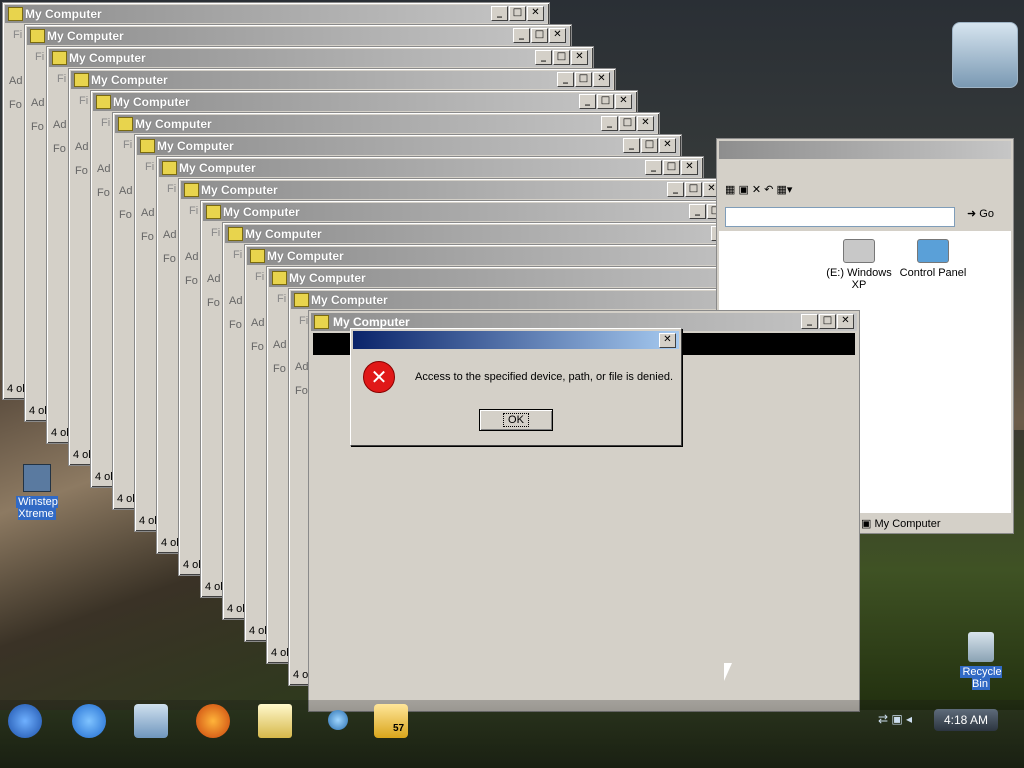 This screenshot has width=1024, height=768. I want to click on go-button: ➜ Go, so click(980, 213).